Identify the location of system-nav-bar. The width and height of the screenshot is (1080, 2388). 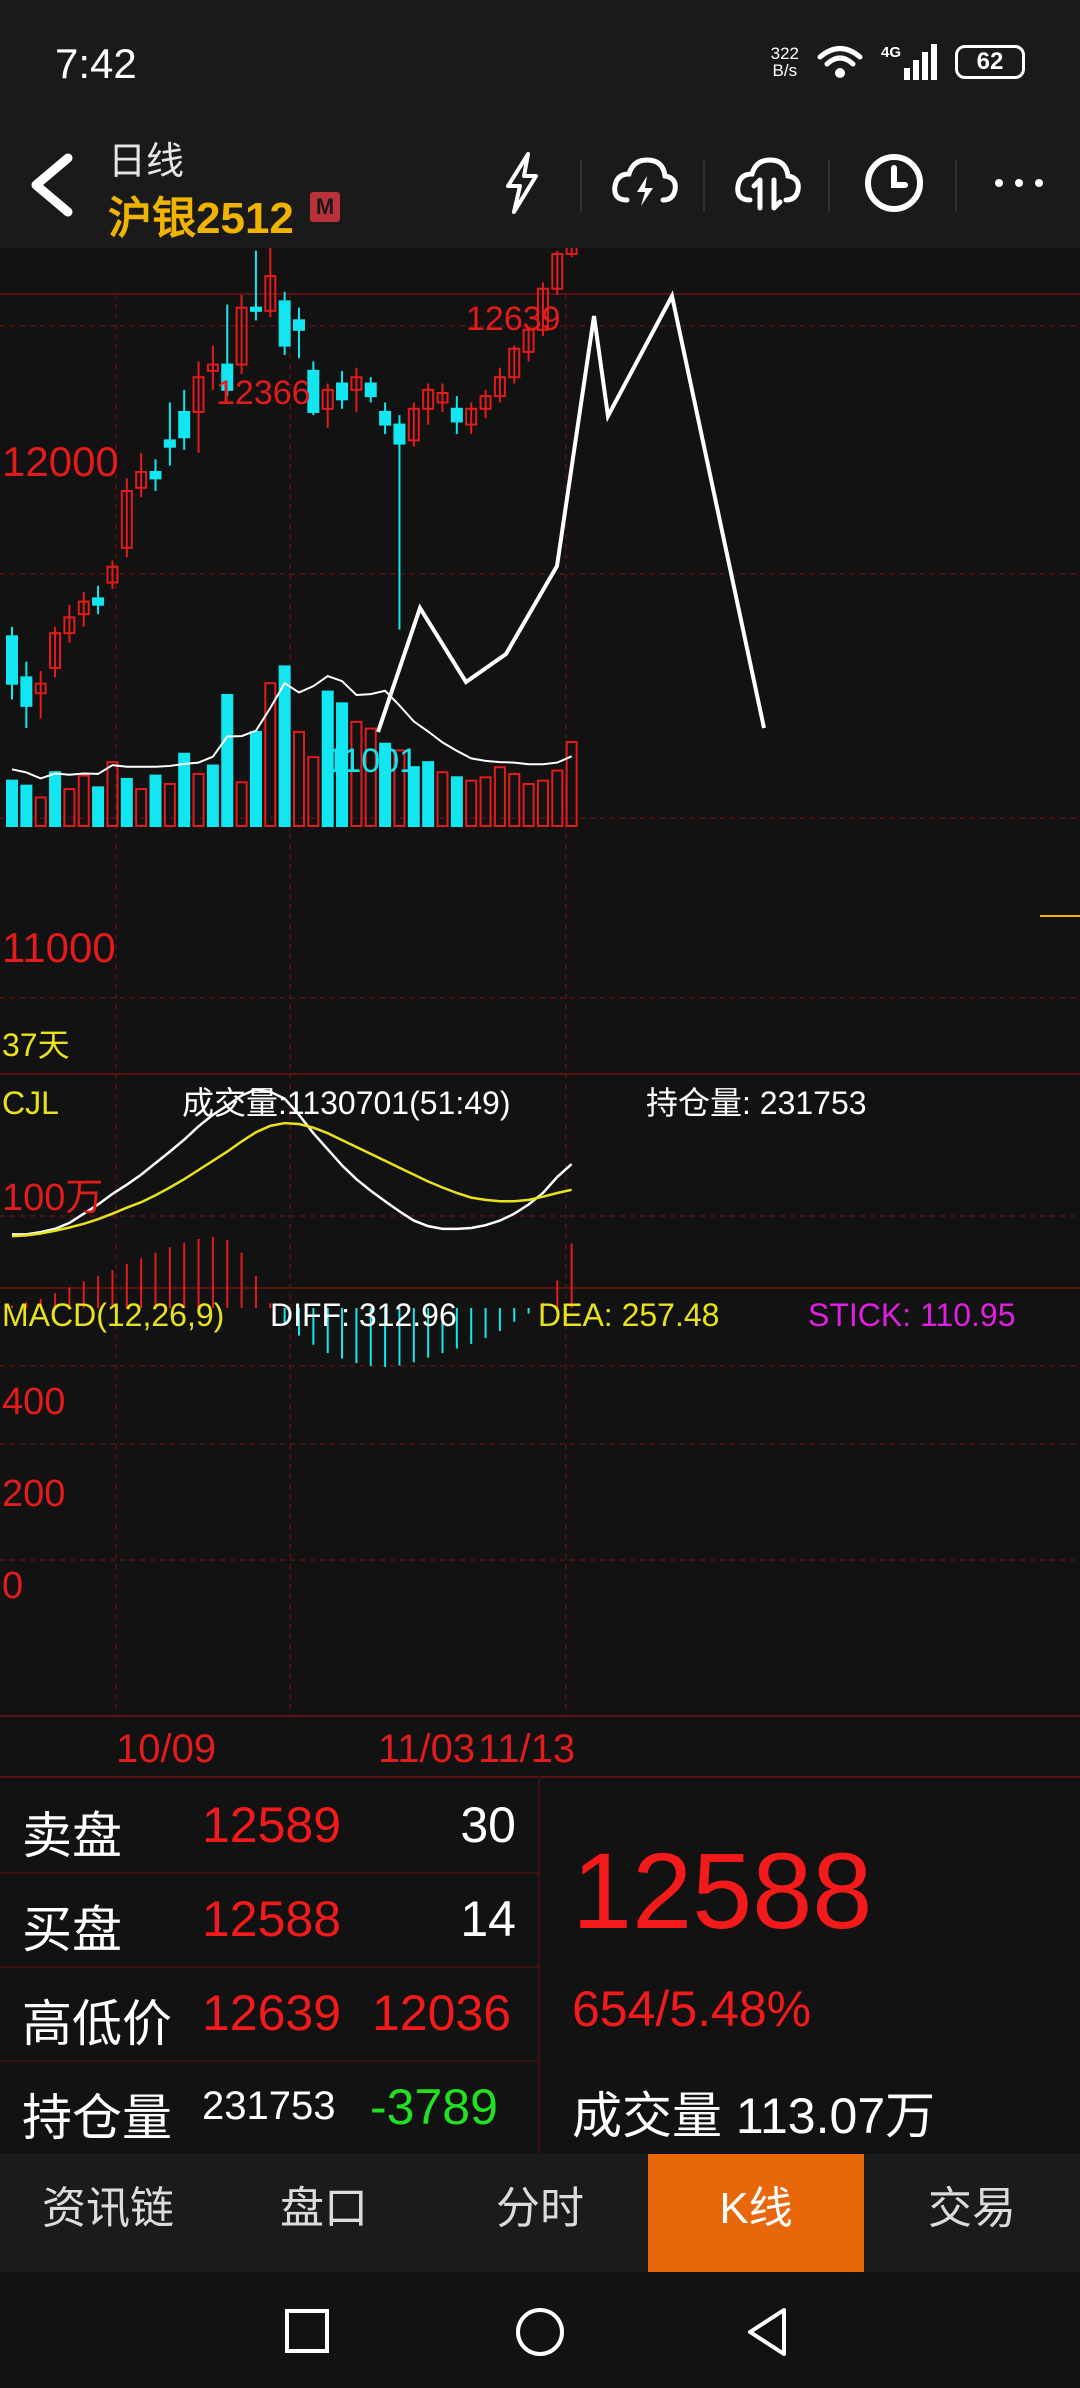
(540, 2330).